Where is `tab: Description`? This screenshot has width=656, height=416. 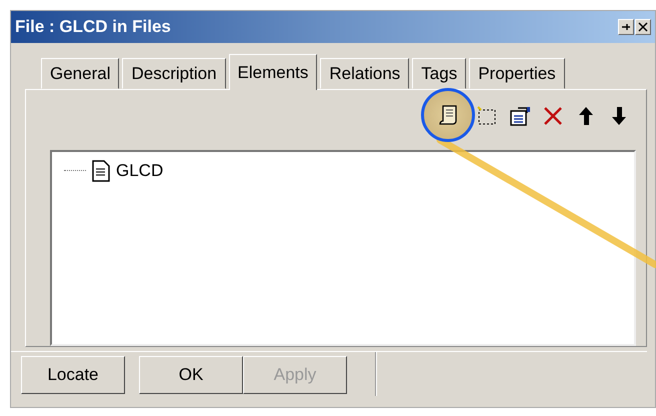
tab: Description is located at coordinates (174, 73).